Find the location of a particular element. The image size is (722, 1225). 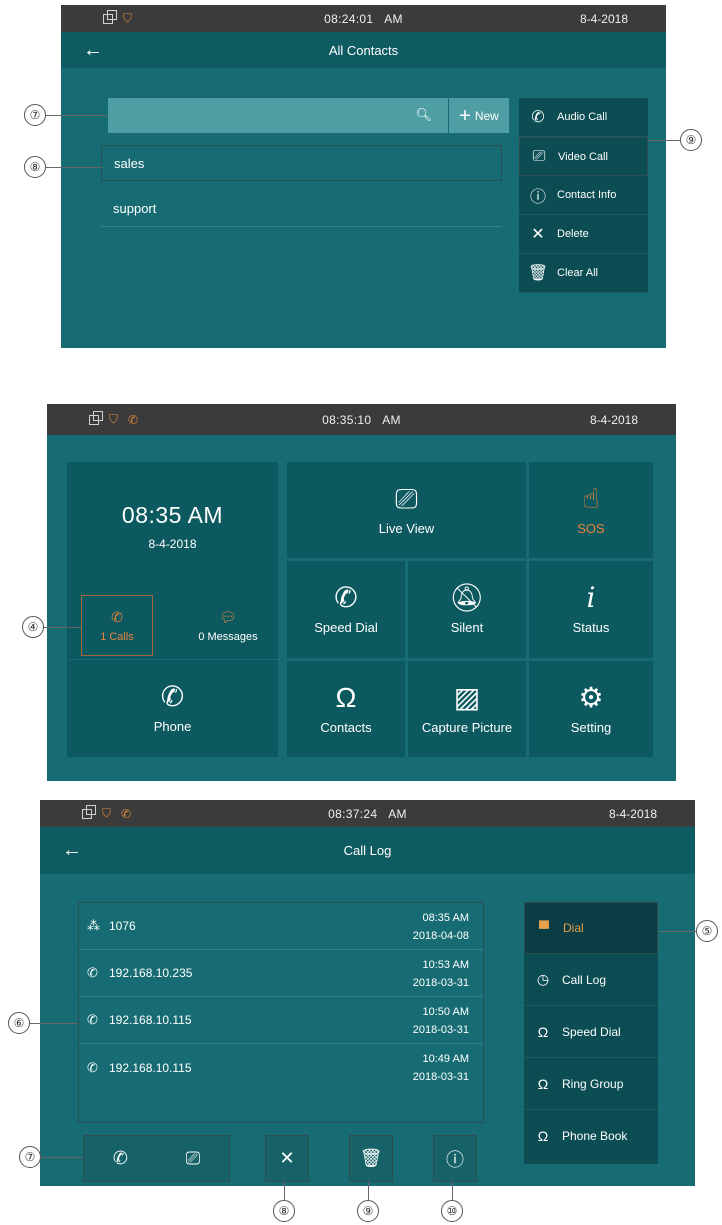

title-bar: ← Call Log is located at coordinates (367, 850).